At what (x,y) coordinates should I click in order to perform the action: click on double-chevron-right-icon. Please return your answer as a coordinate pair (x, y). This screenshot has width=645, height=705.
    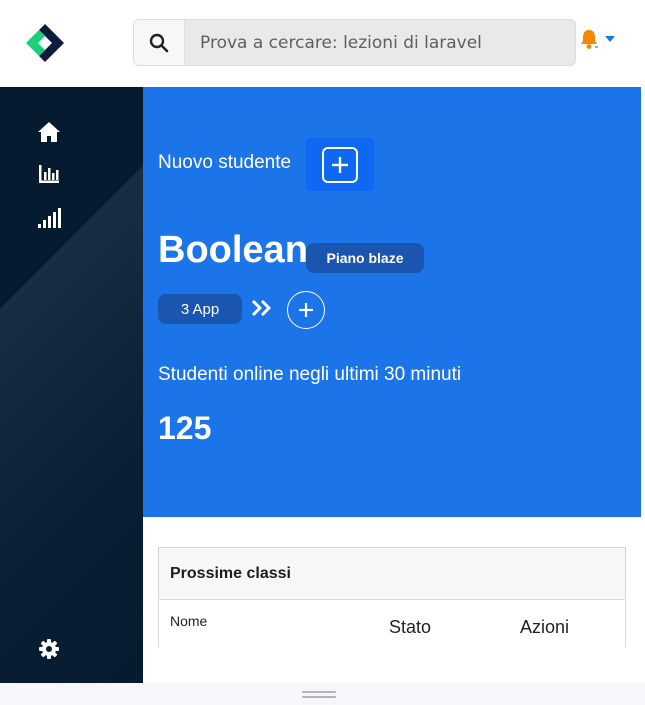
    Looking at the image, I should click on (261, 308).